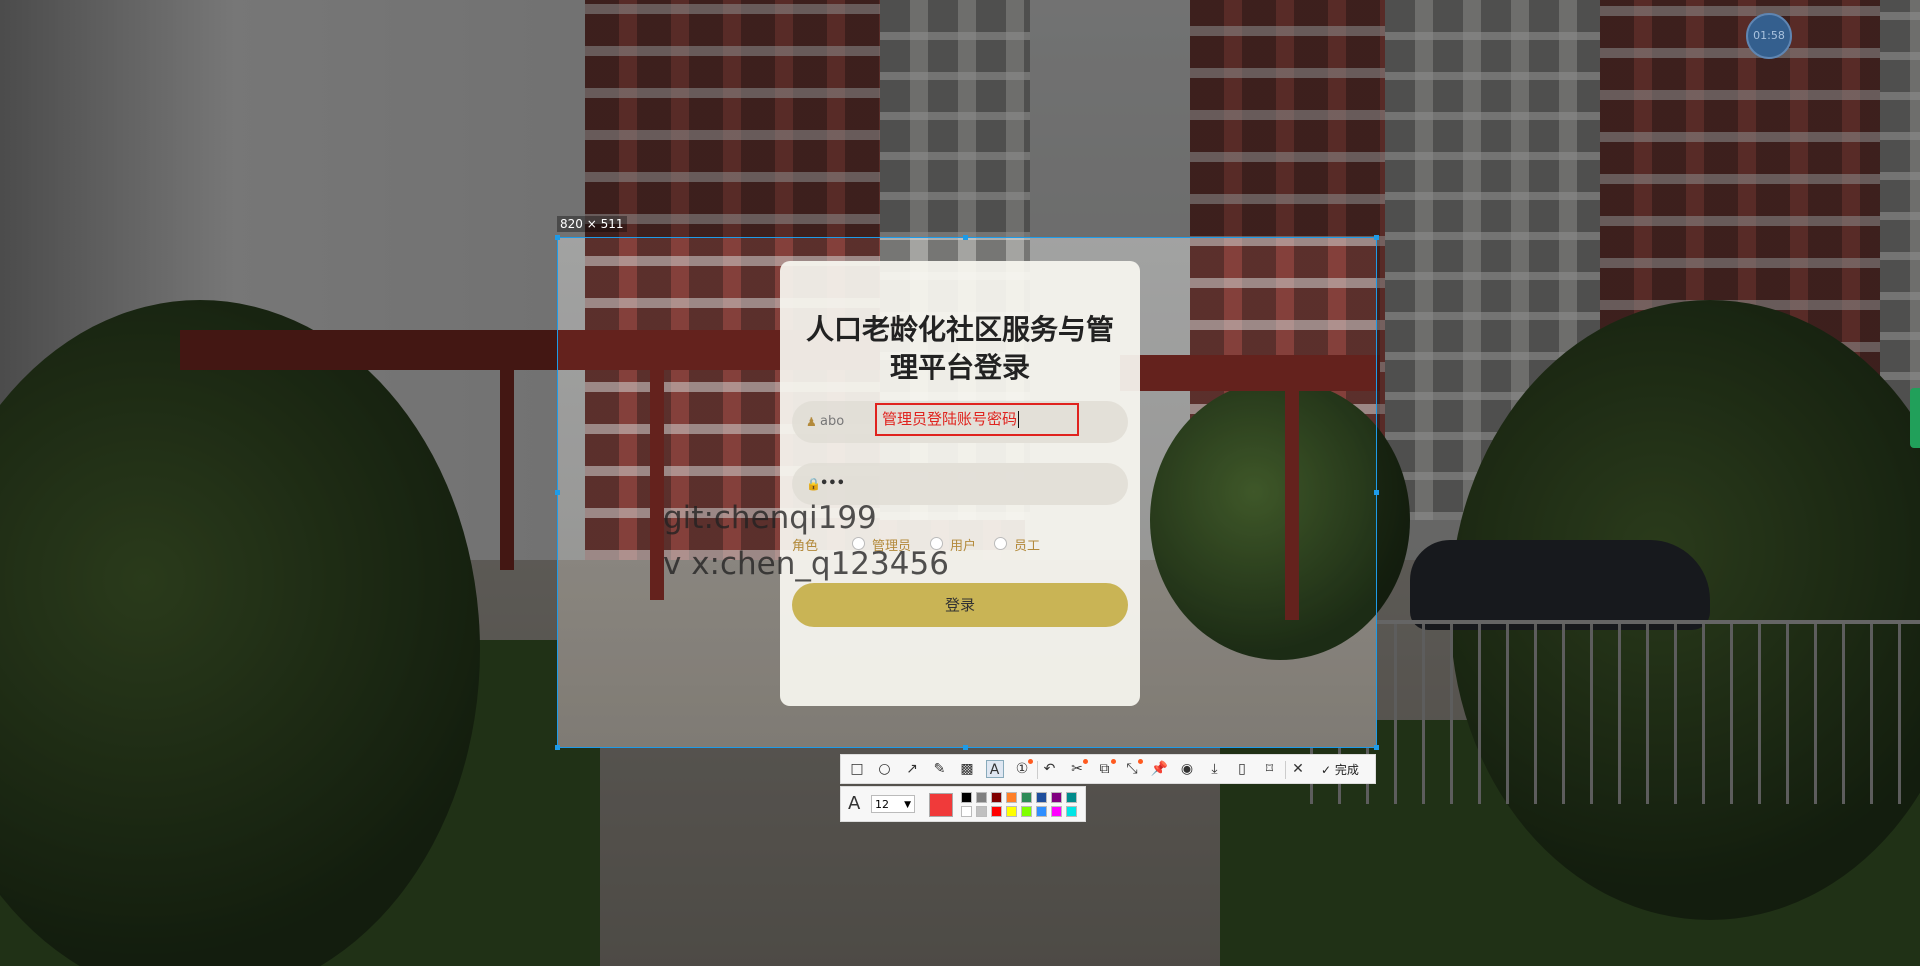  I want to click on resize-handle-se, so click(1376, 747).